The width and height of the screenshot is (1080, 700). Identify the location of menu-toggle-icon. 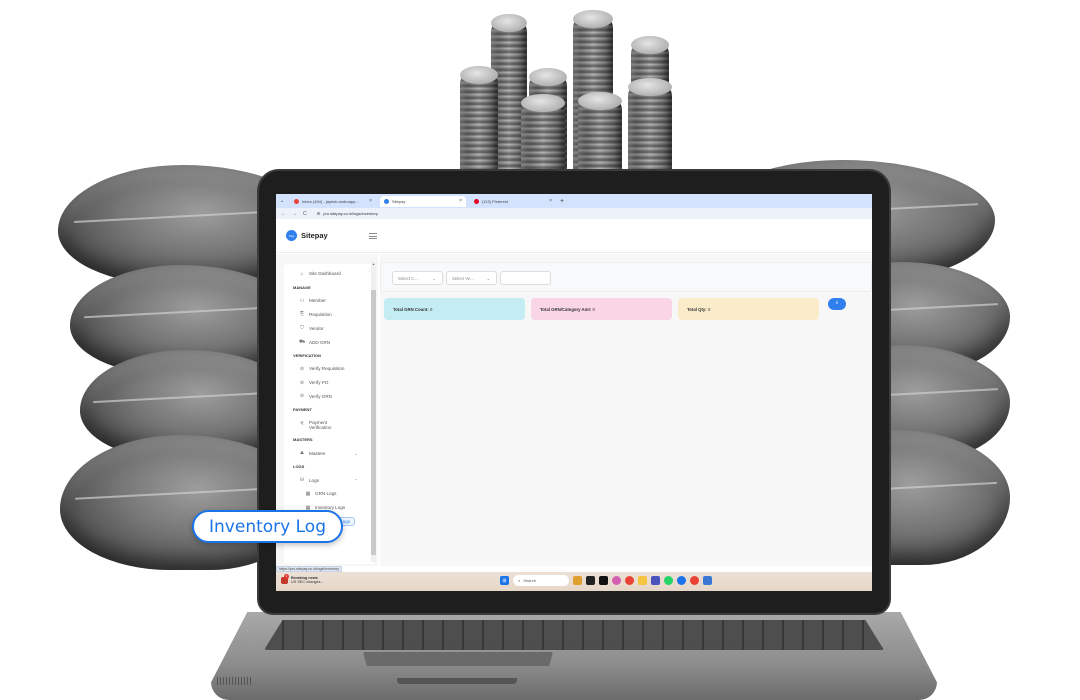
(373, 236).